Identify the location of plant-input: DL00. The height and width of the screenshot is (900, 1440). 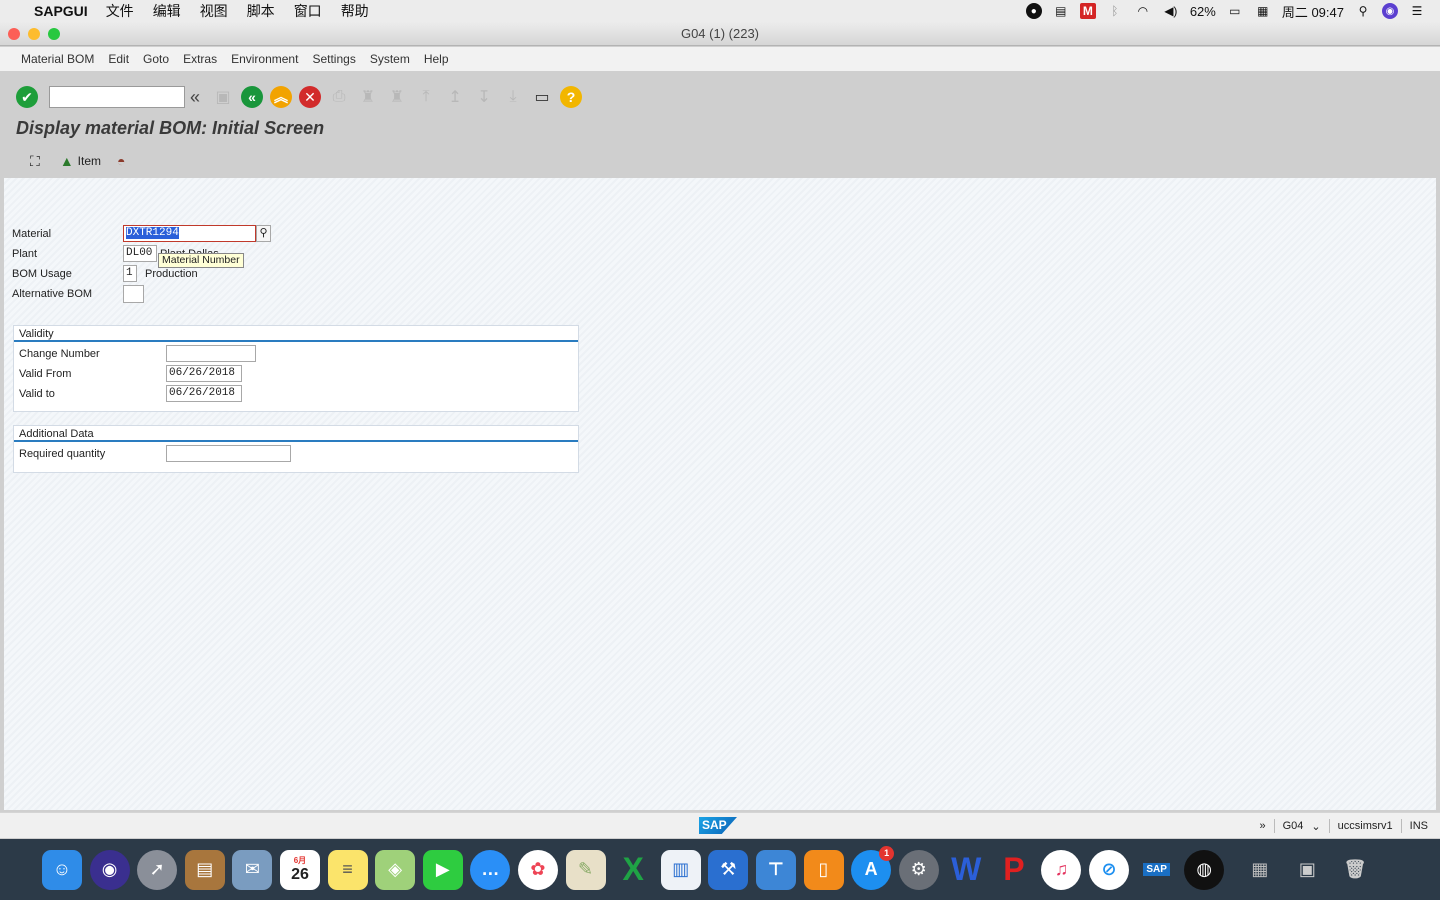
(140, 253).